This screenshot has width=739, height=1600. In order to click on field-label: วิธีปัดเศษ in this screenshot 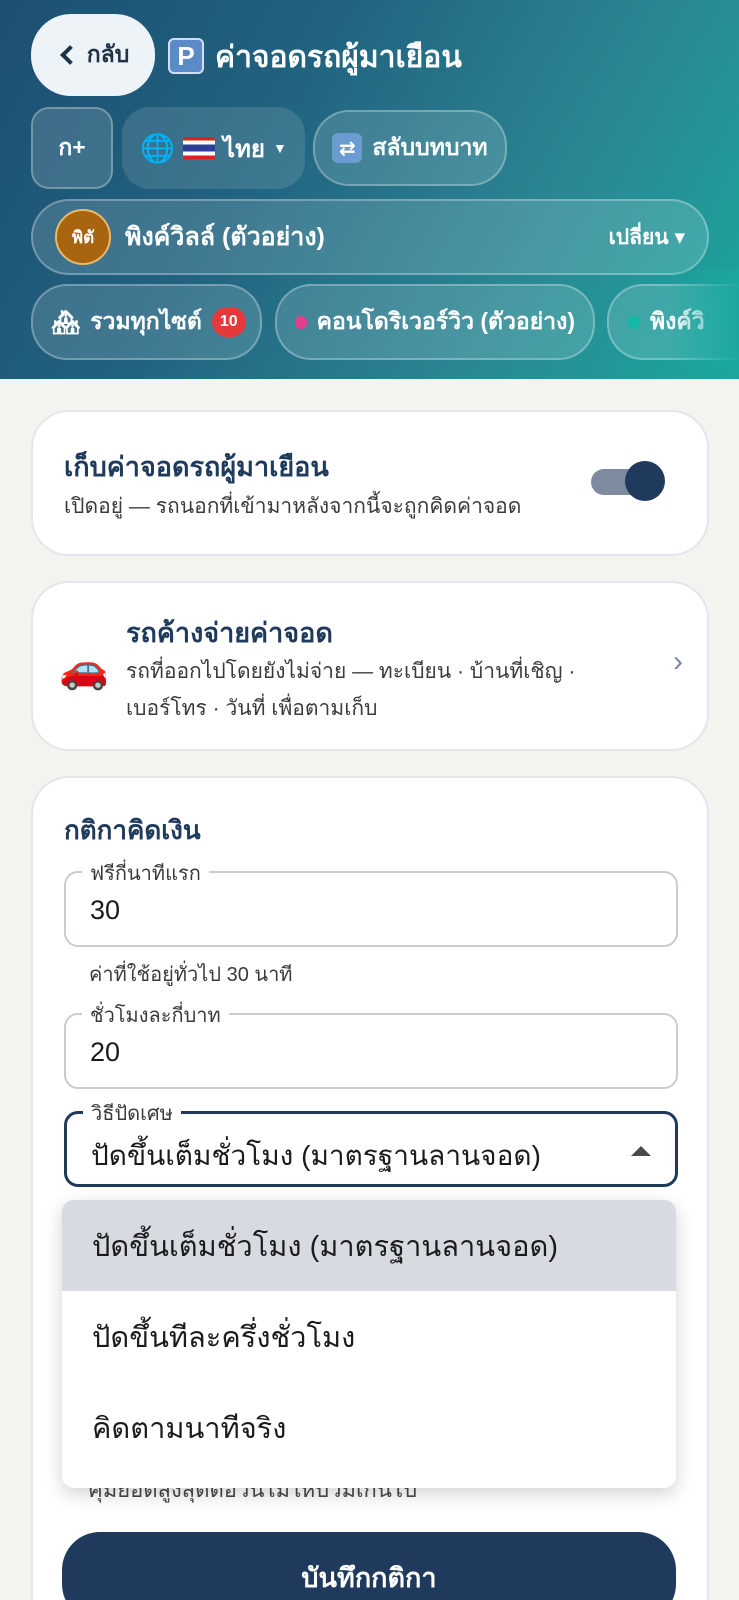, I will do `click(132, 1113)`.